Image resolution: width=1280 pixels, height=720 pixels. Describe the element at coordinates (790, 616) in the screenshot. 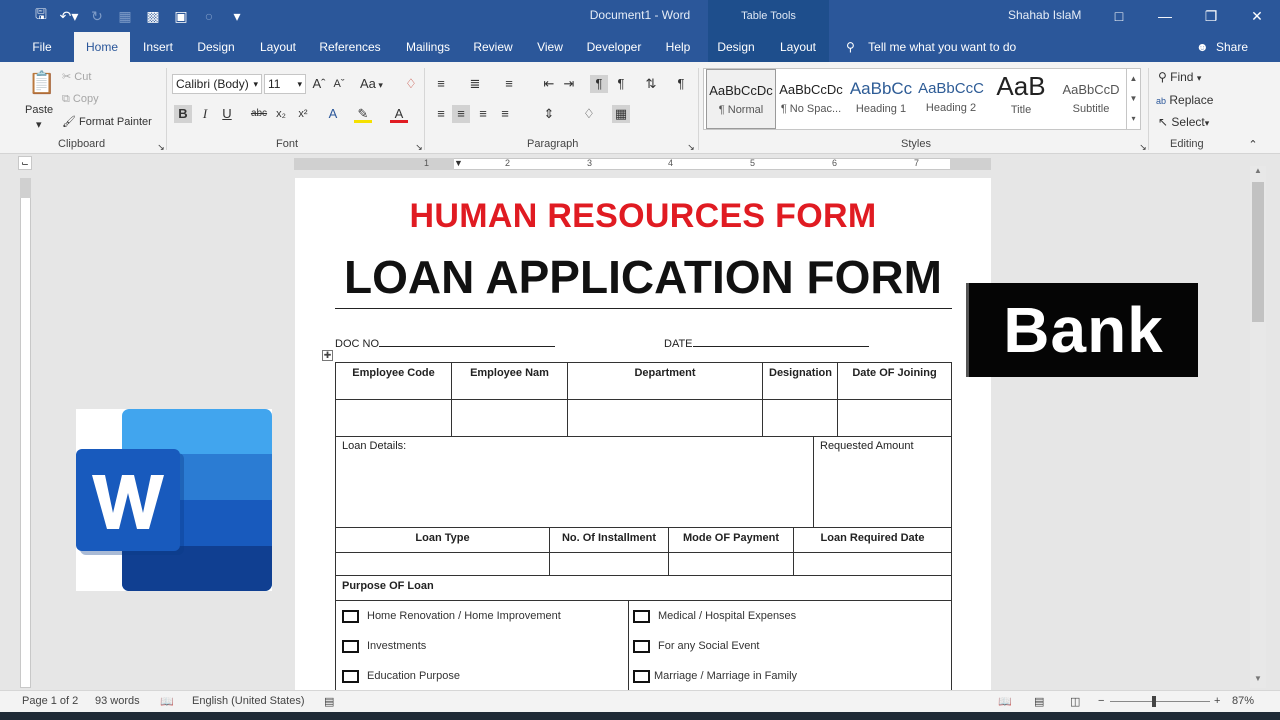

I see `purpose-option: Medical / Hospital Expenses` at that location.